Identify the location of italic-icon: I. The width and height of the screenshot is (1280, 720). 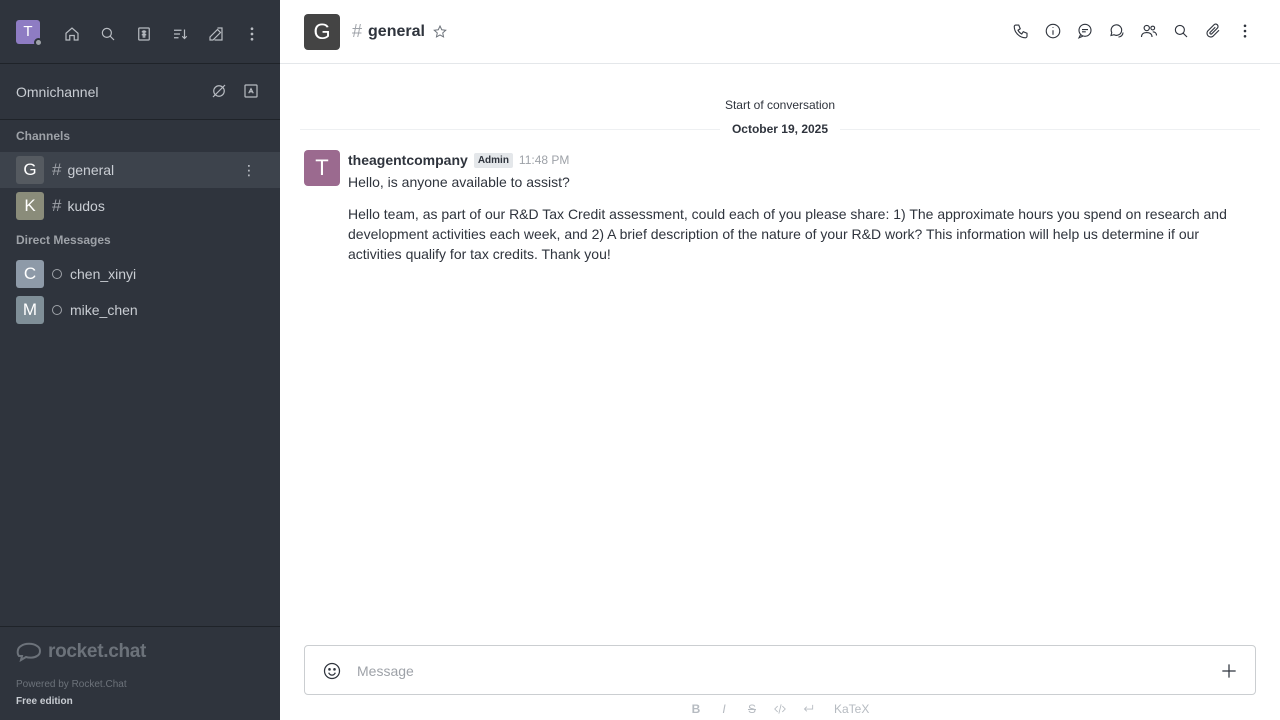
(724, 709).